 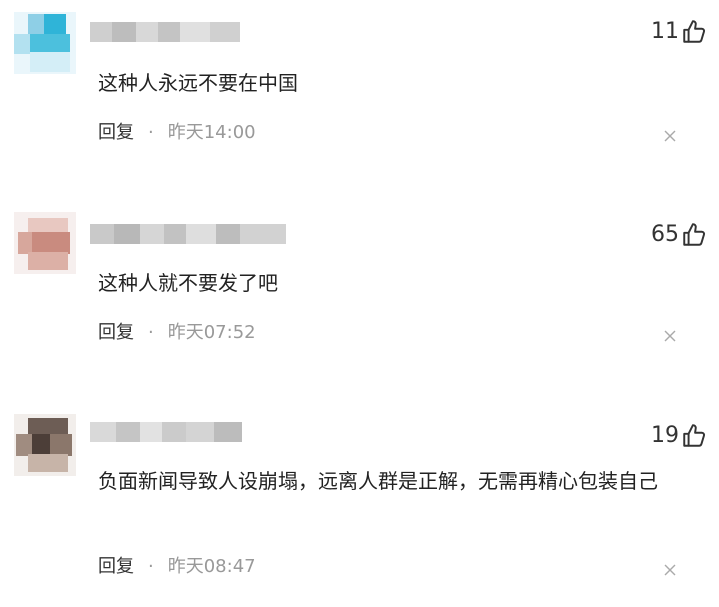 What do you see at coordinates (198, 83) in the screenshot?
I see `comment-text: 这种人永远不要在中国` at bounding box center [198, 83].